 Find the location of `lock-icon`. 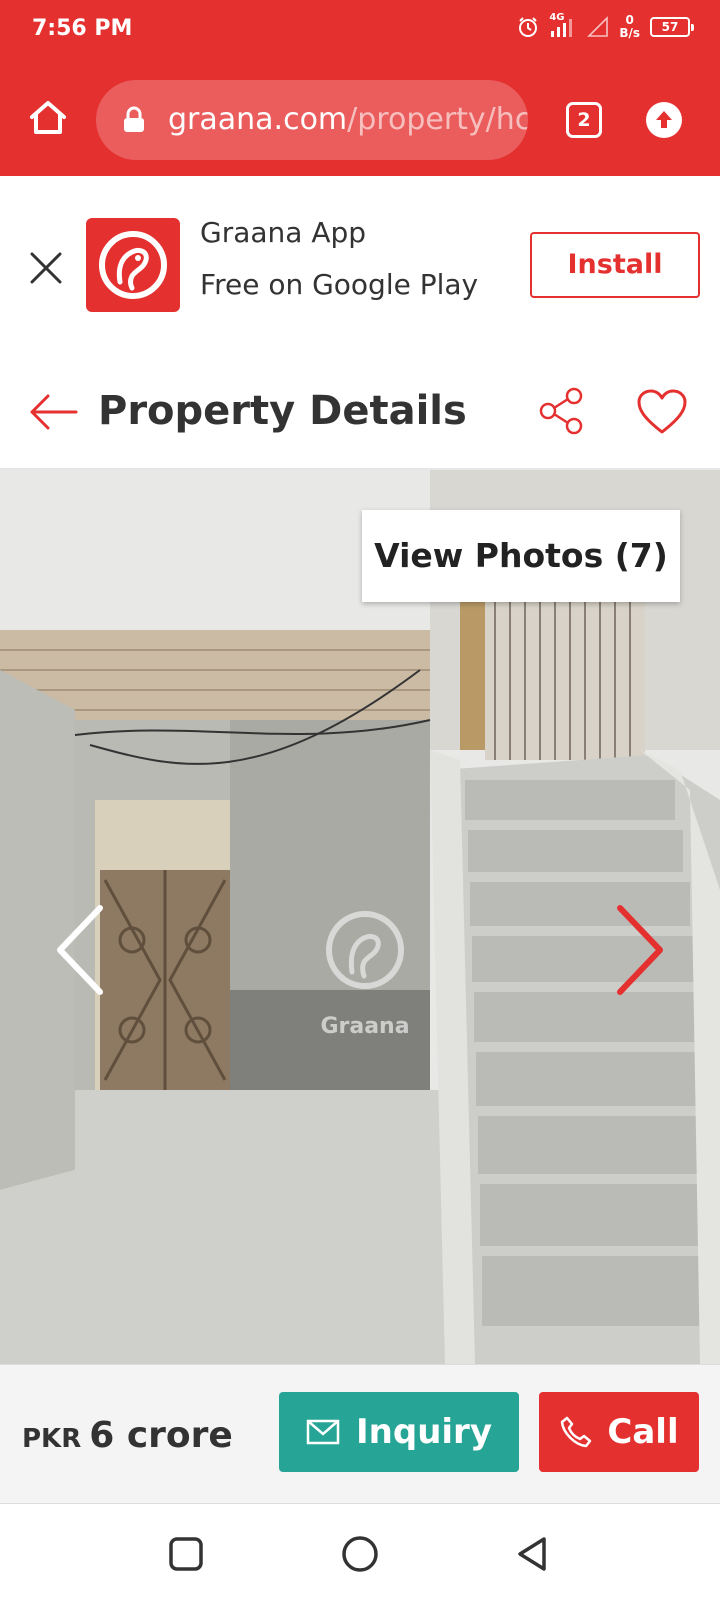

lock-icon is located at coordinates (134, 119).